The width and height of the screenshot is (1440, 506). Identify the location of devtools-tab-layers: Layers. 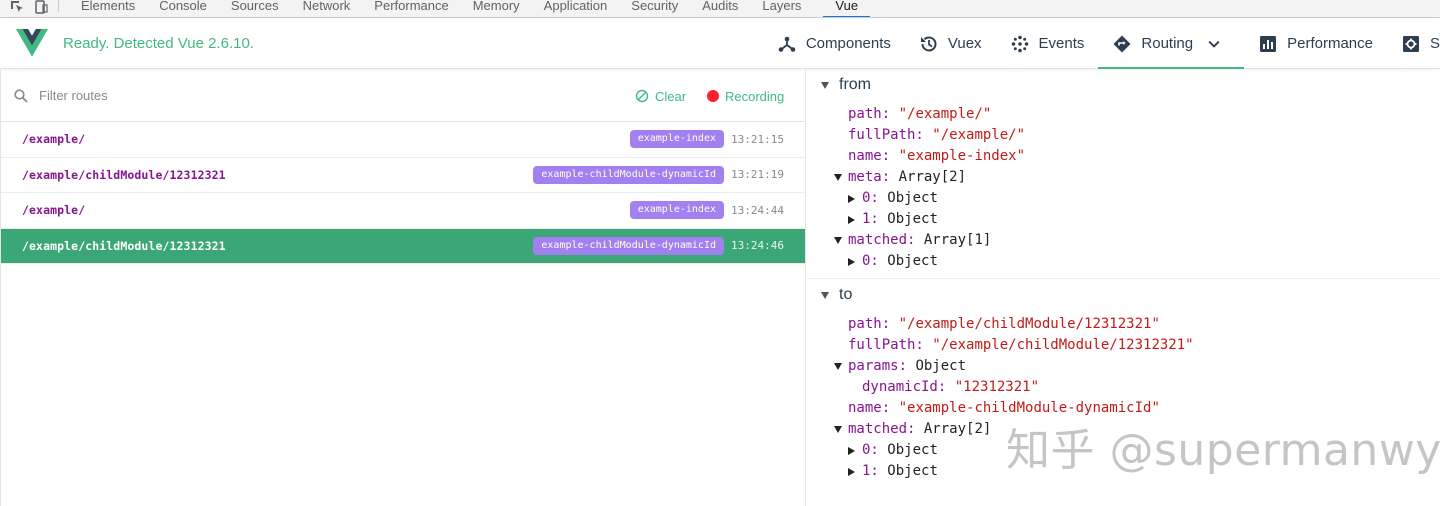
(781, 8).